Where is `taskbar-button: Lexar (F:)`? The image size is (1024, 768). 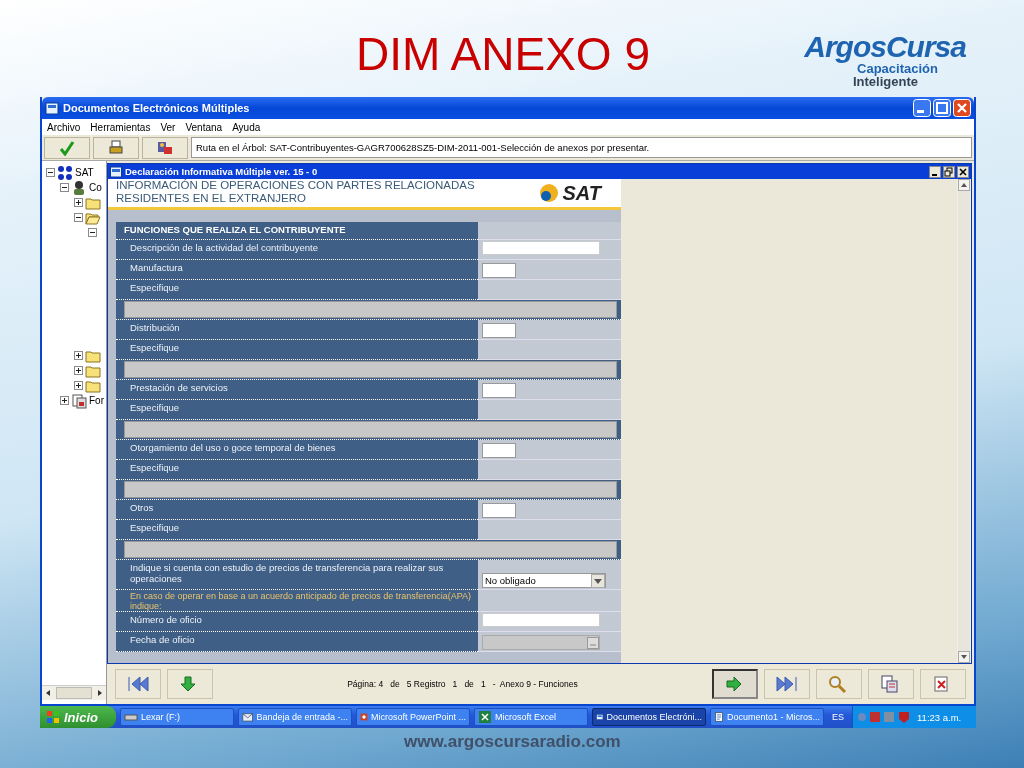 taskbar-button: Lexar (F:) is located at coordinates (177, 717).